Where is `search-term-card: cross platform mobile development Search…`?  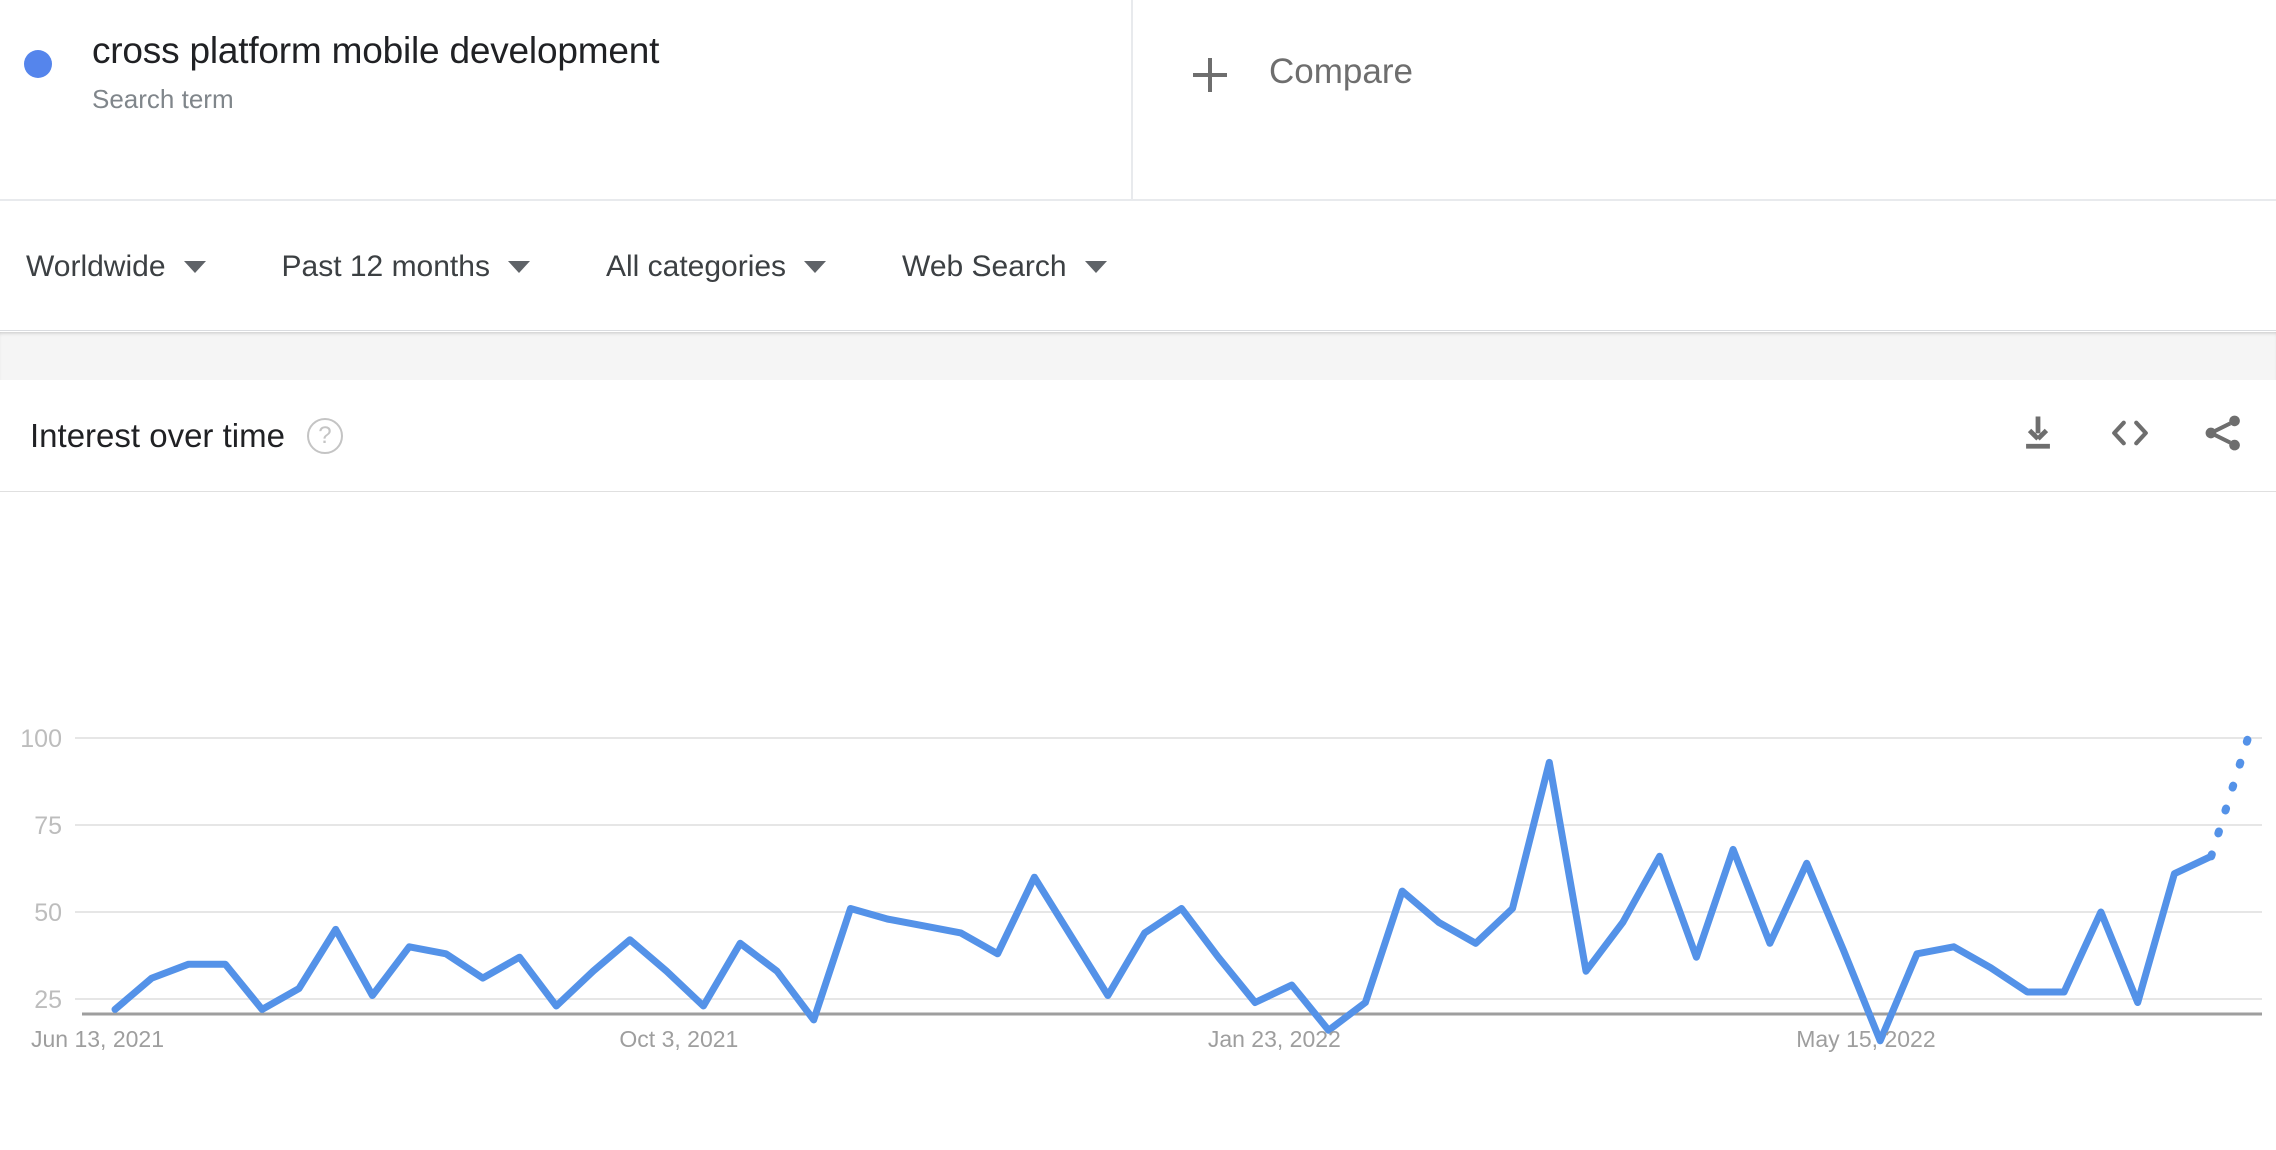 search-term-card: cross platform mobile development Search… is located at coordinates (566, 100).